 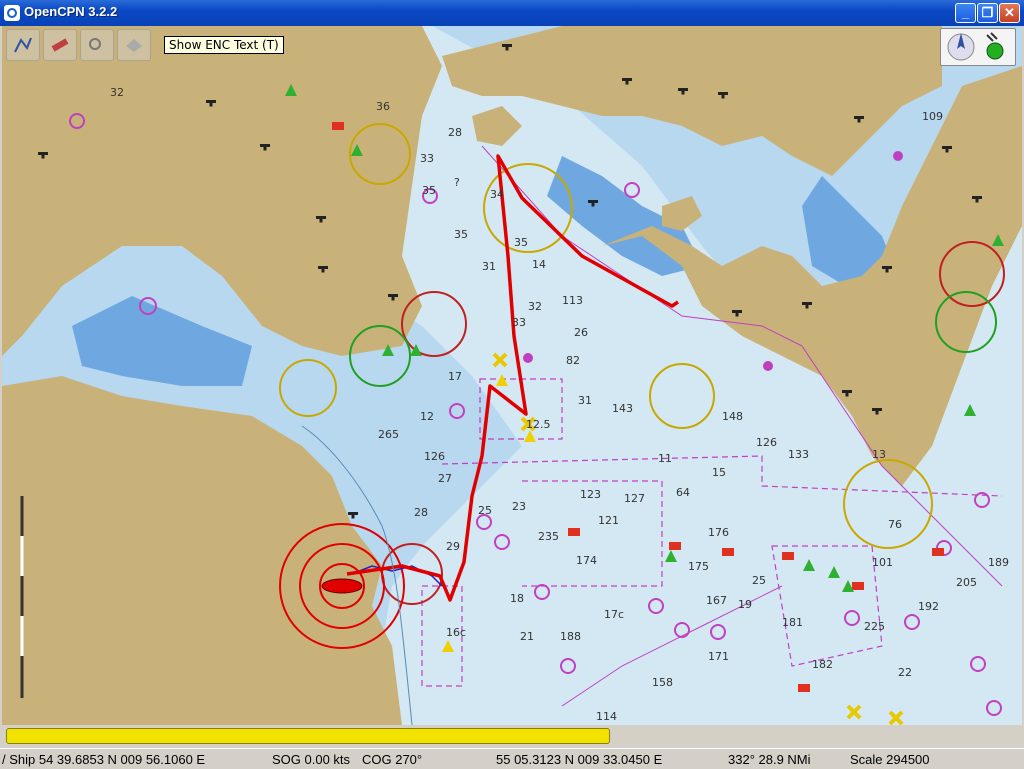 What do you see at coordinates (573, 360) in the screenshot?
I see `depth-label: 82` at bounding box center [573, 360].